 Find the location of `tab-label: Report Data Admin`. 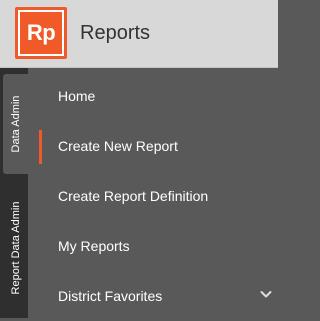

tab-label: Report Data Admin is located at coordinates (15, 248).